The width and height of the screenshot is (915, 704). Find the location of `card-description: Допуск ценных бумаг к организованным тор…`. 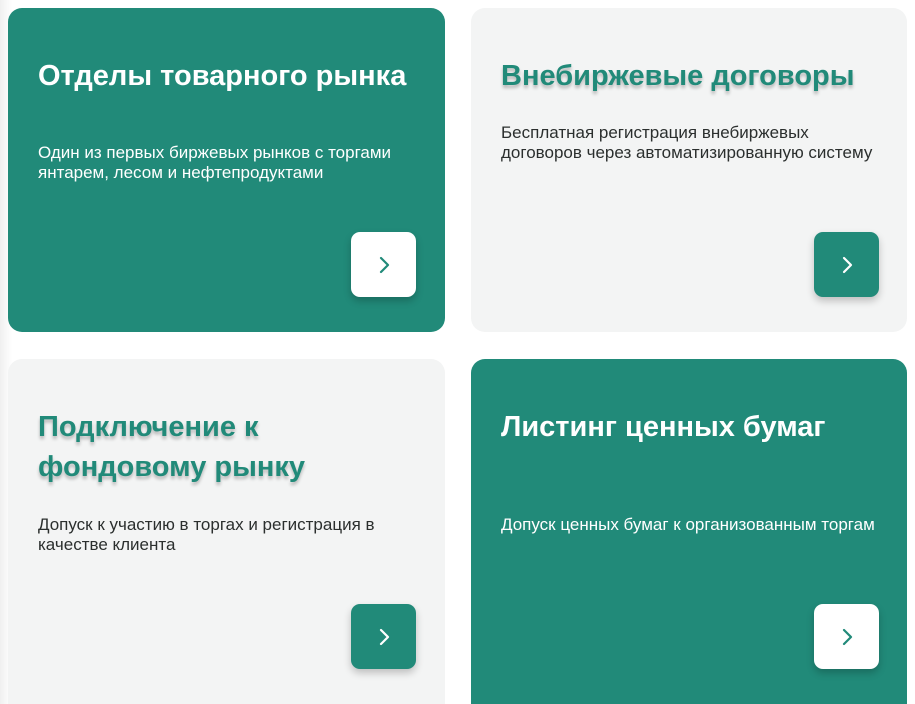

card-description: Допуск ценных бумаг к организованным тор… is located at coordinates (688, 524).